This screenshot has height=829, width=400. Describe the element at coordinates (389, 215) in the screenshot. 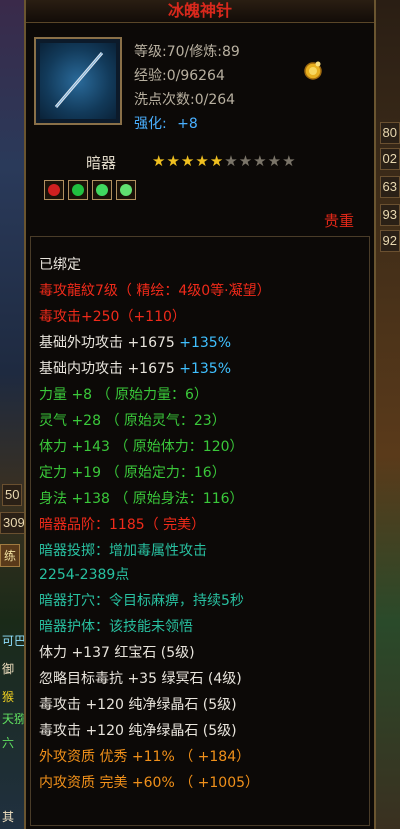

I see `side-number: 93` at that location.